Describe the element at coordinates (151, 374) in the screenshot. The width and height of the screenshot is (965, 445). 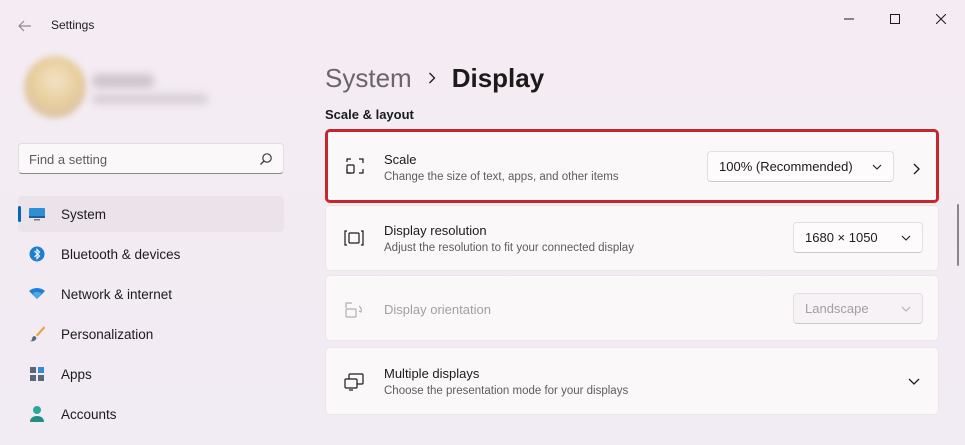
I see `sidebar-item-apps: Apps` at that location.